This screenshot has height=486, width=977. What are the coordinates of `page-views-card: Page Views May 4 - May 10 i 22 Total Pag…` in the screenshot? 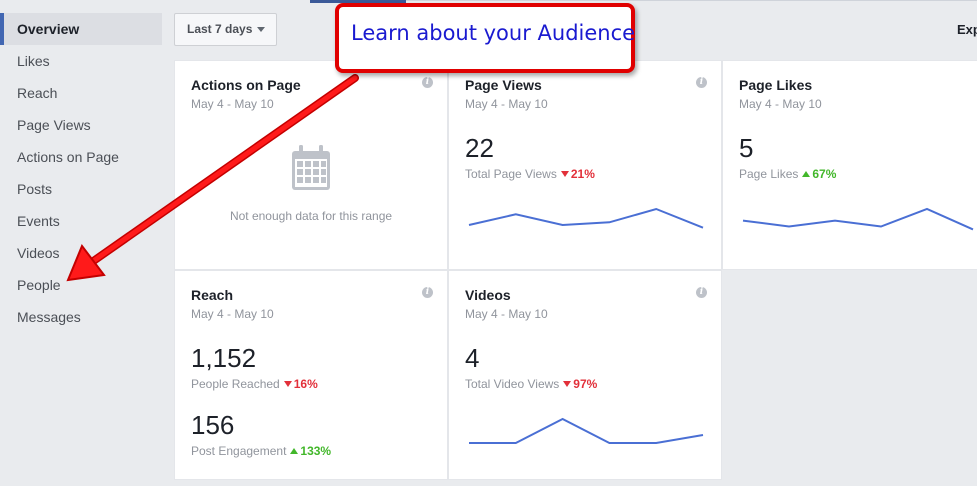 It's located at (585, 165).